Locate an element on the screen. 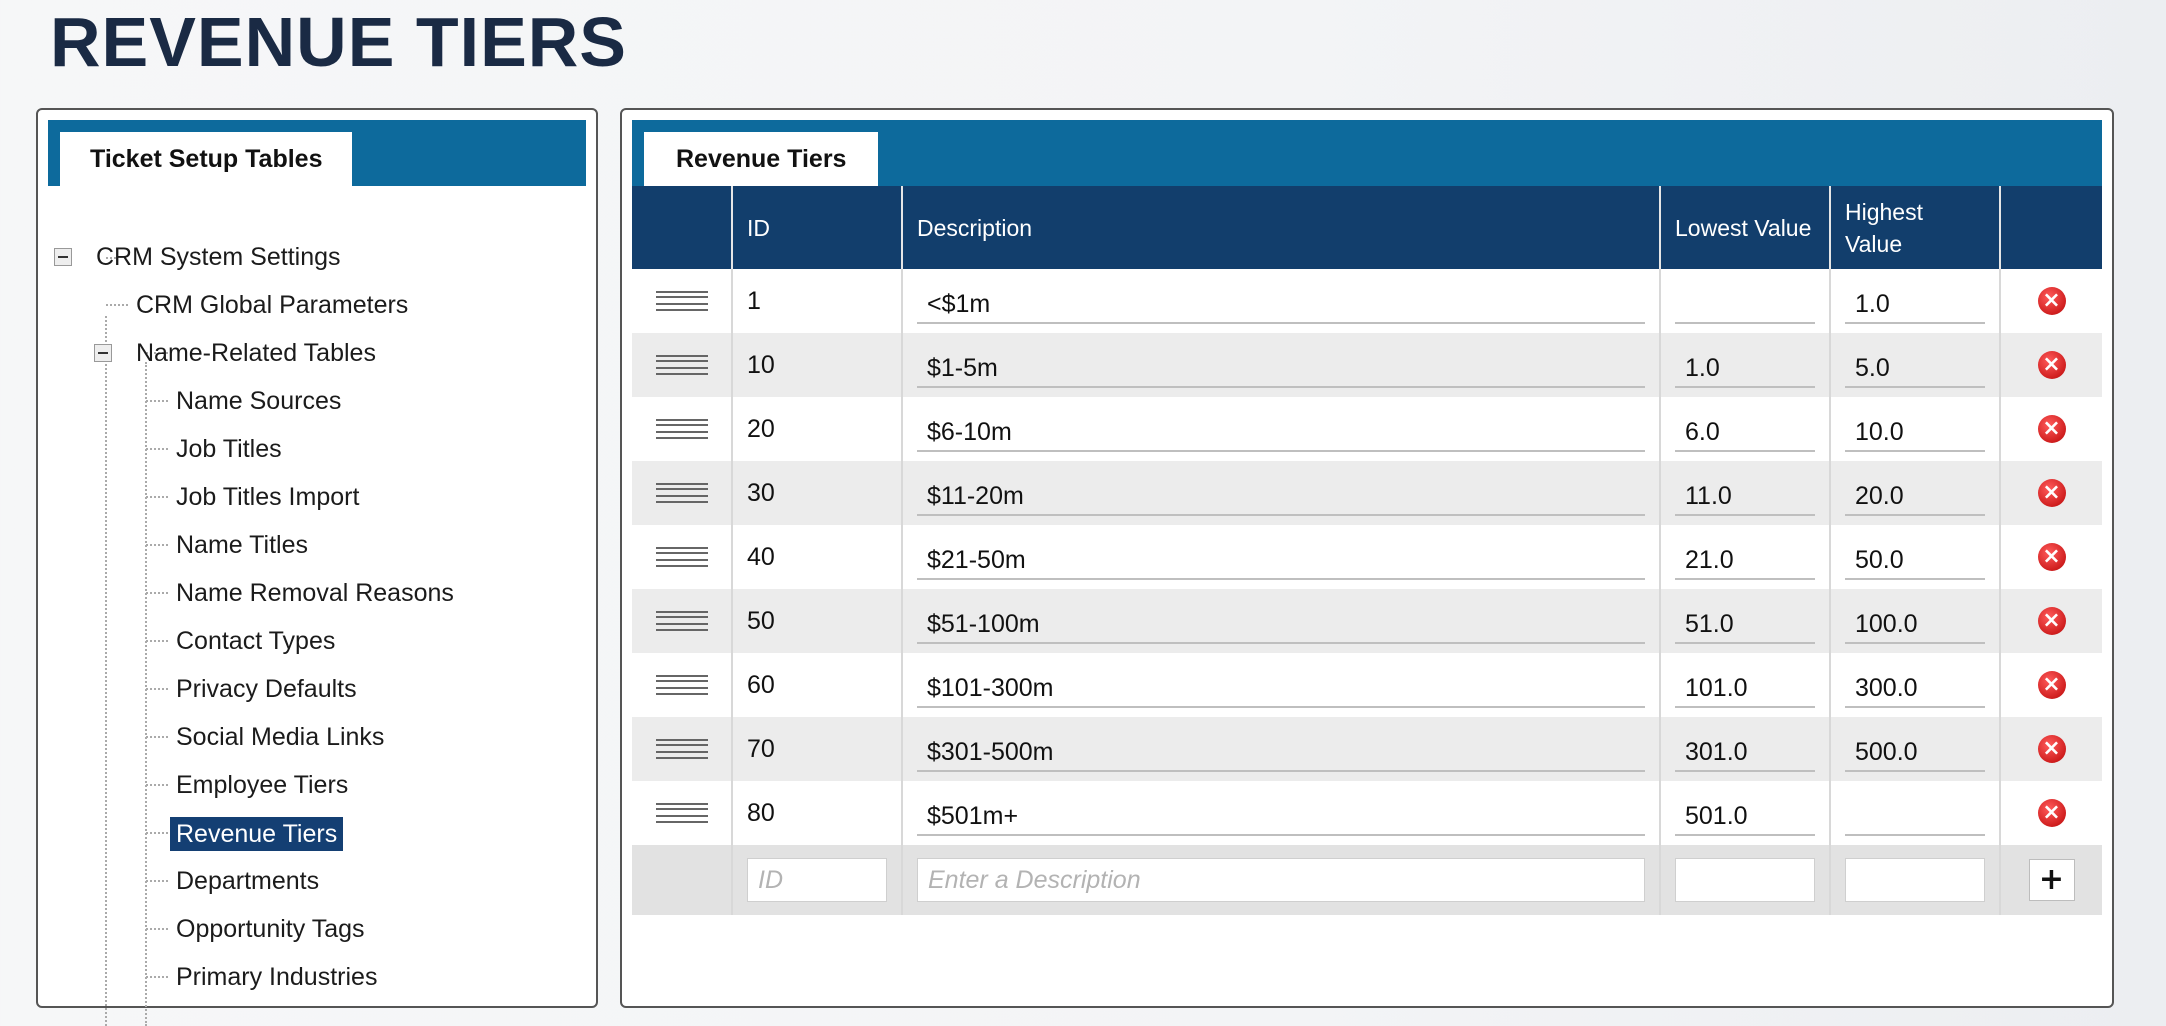 This screenshot has height=1026, width=2166. drag-cell is located at coordinates (682, 493).